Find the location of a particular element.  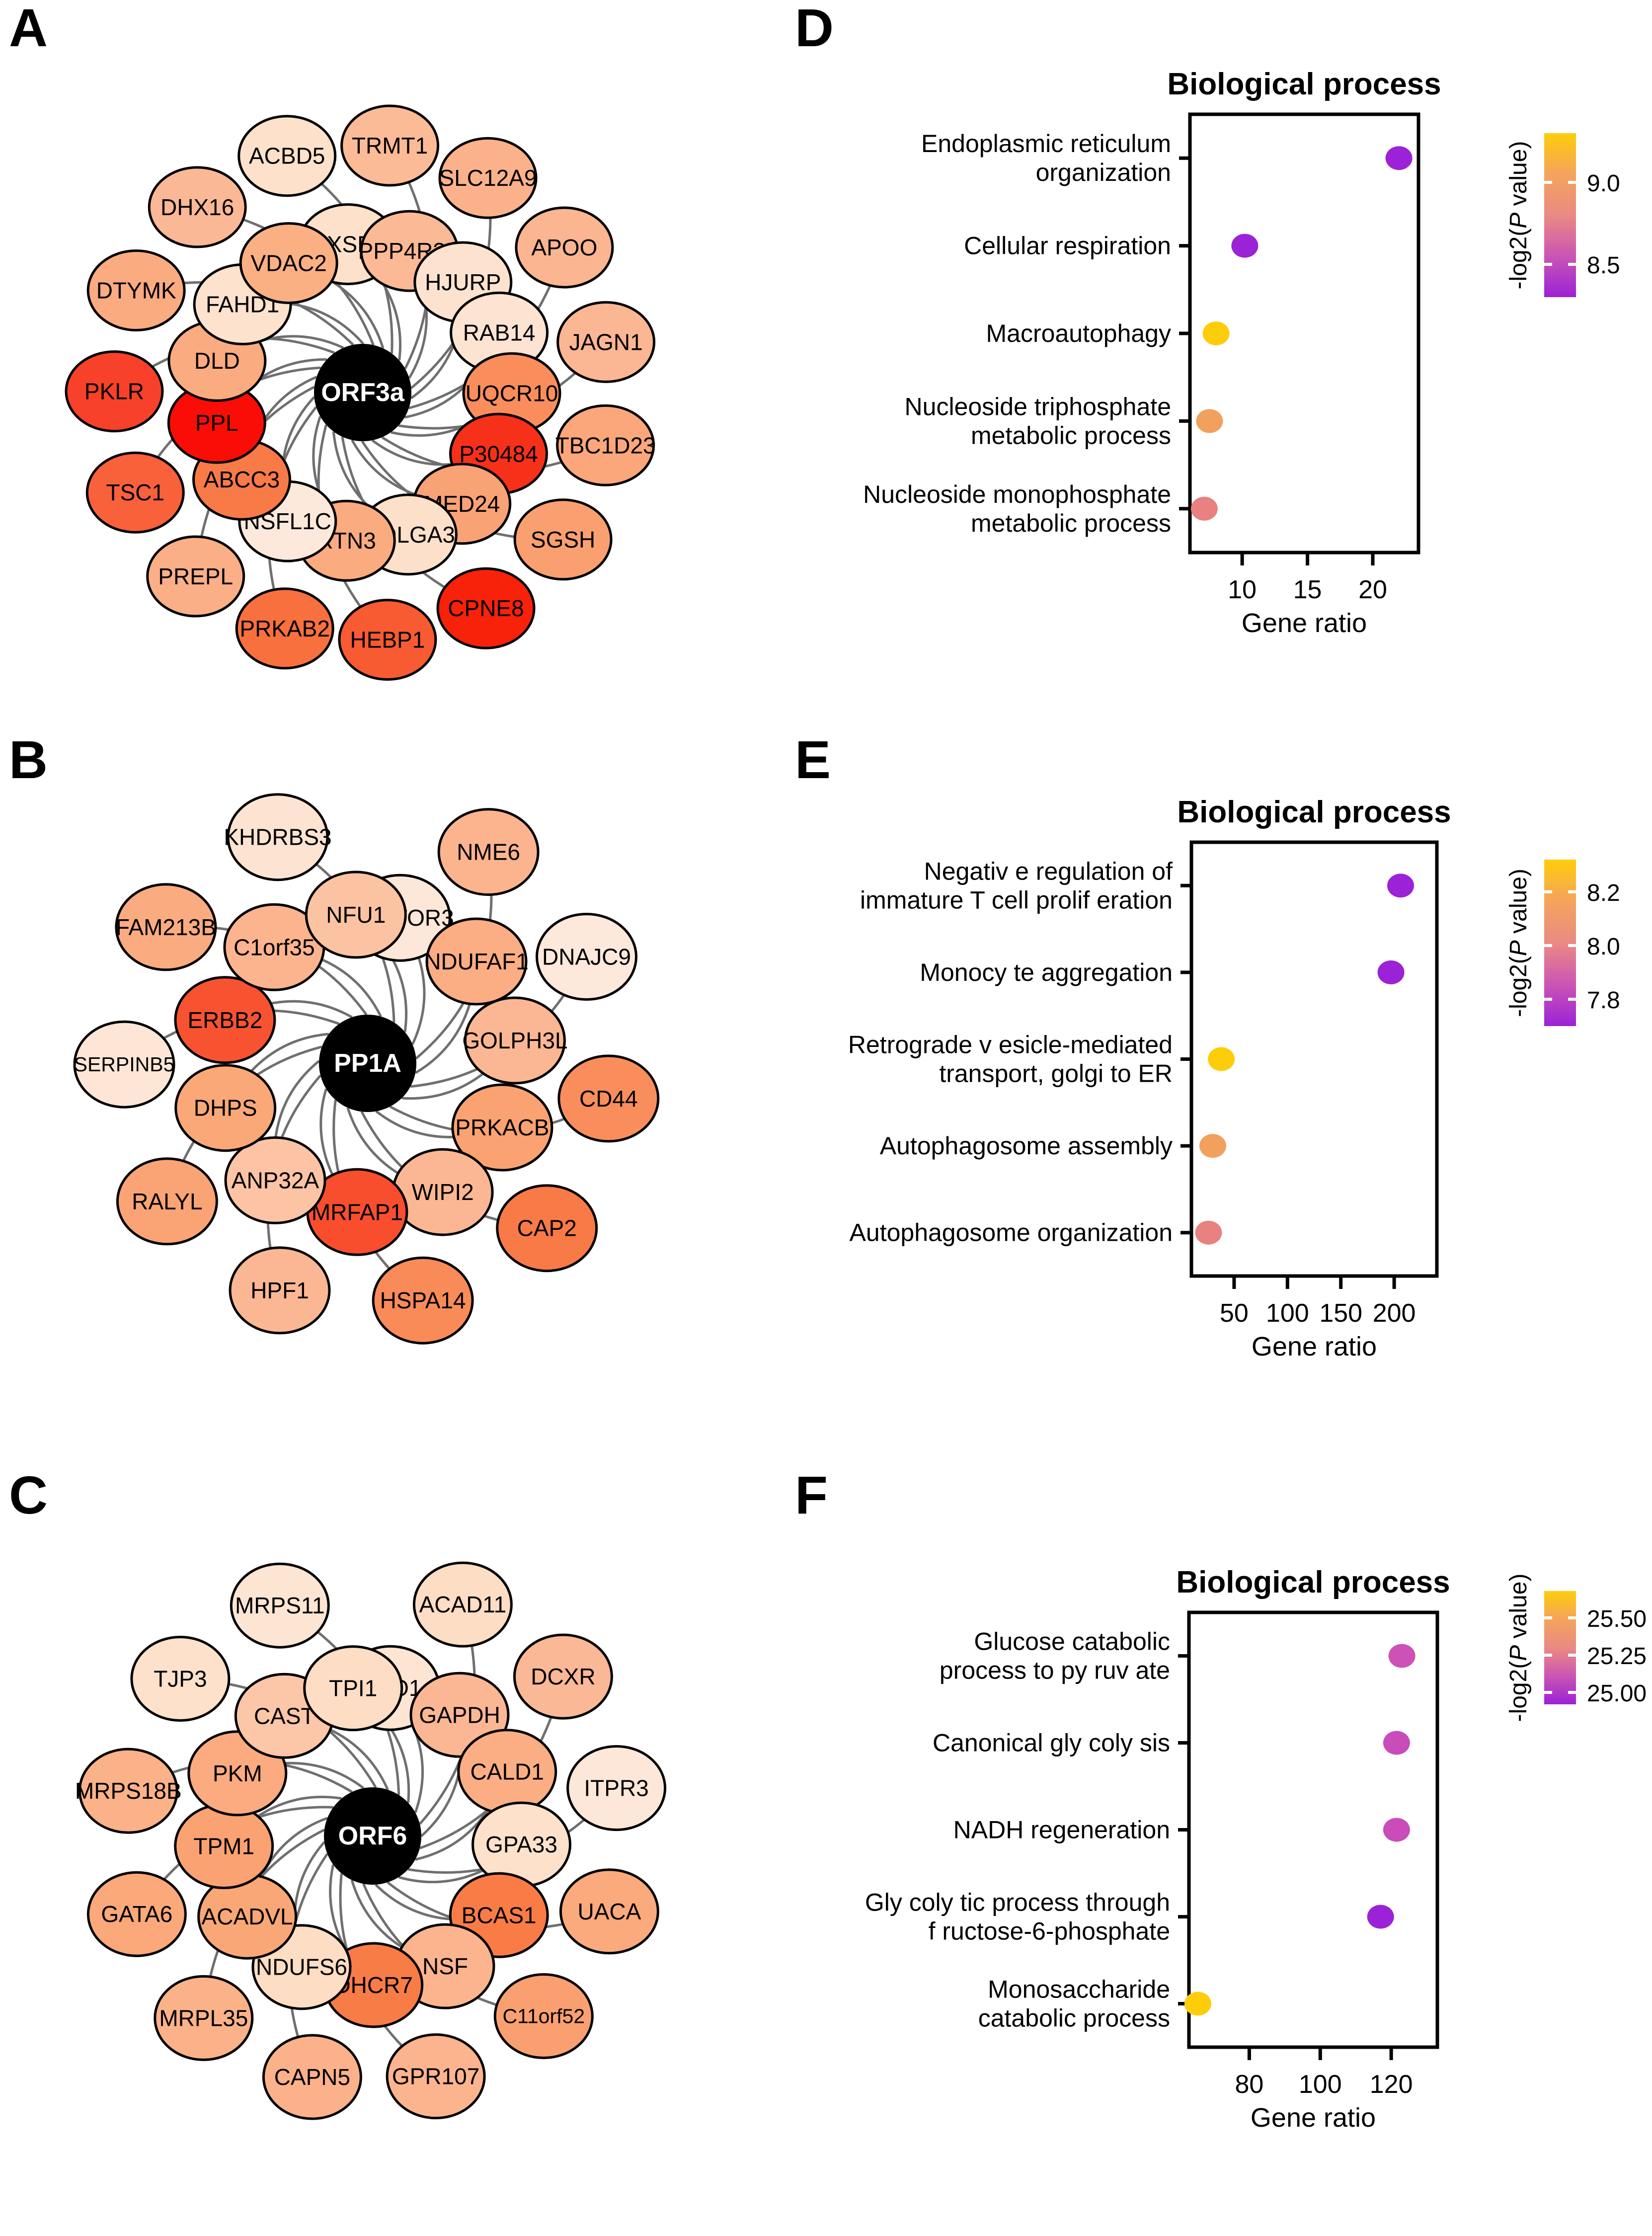

network-node: CPNE8 is located at coordinates (486, 608).